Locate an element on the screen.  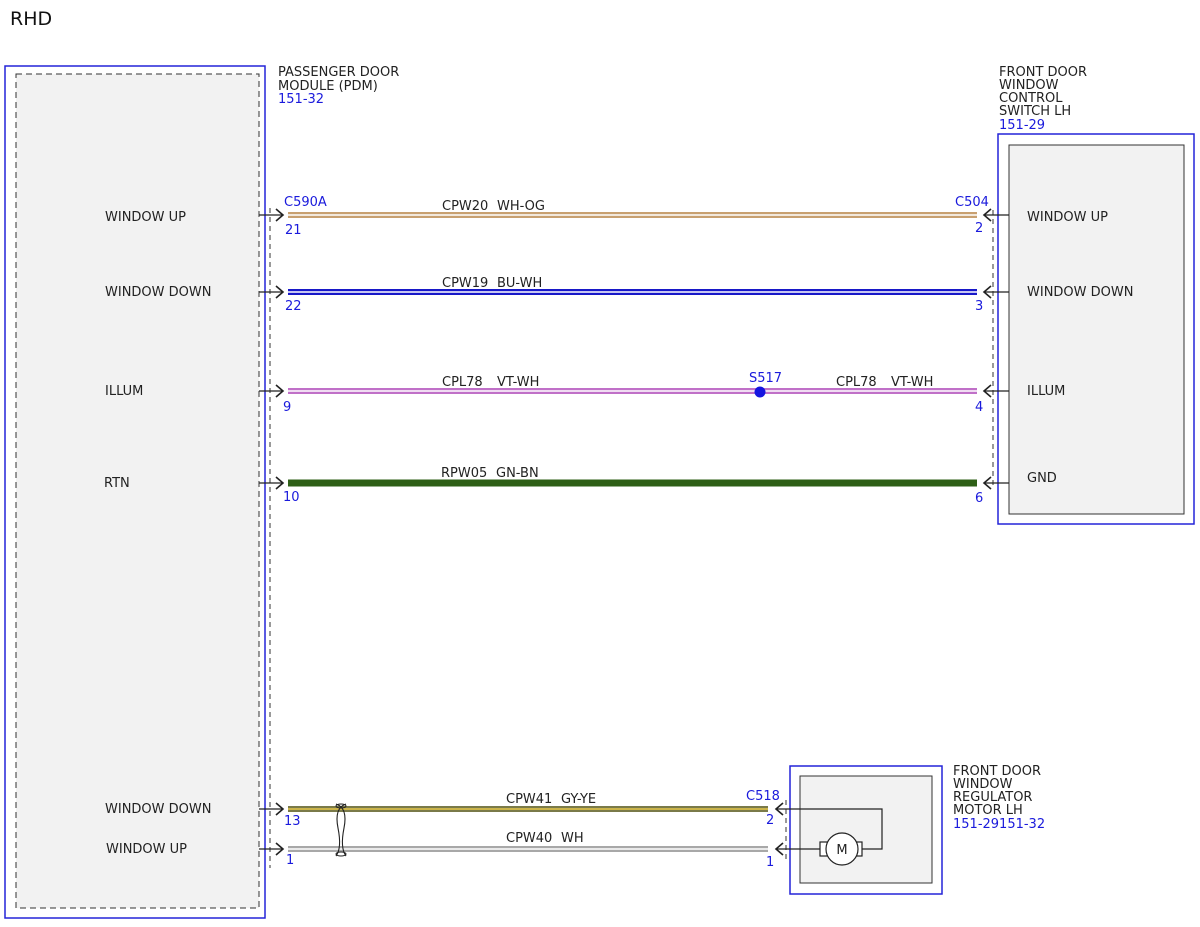
motor-connector-id: C518 is located at coordinates (763, 796).